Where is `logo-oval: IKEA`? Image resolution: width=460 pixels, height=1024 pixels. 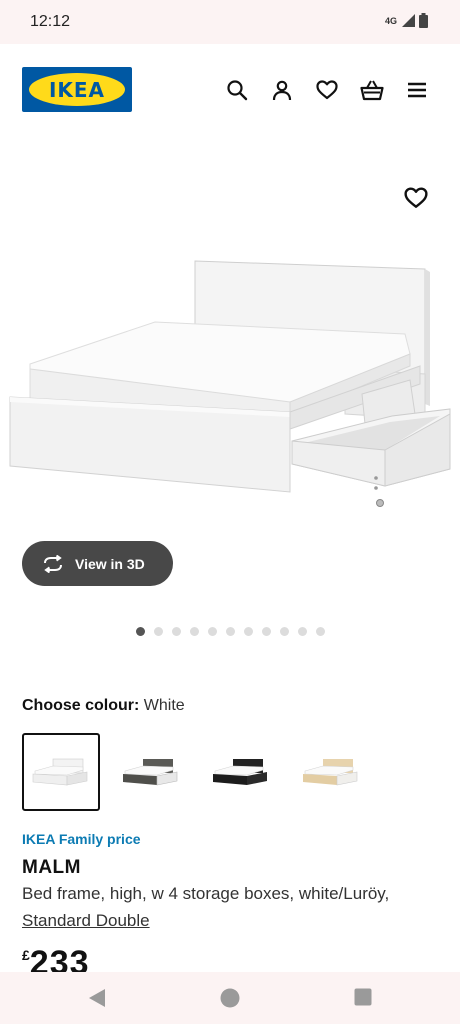
logo-oval: IKEA is located at coordinates (77, 89).